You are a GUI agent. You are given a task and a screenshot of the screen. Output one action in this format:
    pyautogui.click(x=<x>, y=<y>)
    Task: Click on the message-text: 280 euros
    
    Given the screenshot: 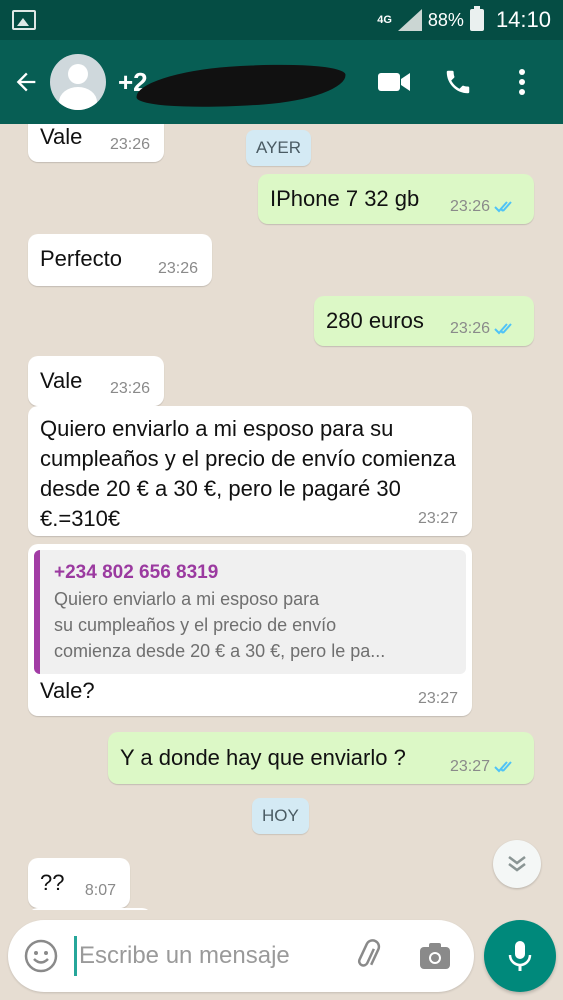 What is the action you would take?
    pyautogui.click(x=375, y=320)
    